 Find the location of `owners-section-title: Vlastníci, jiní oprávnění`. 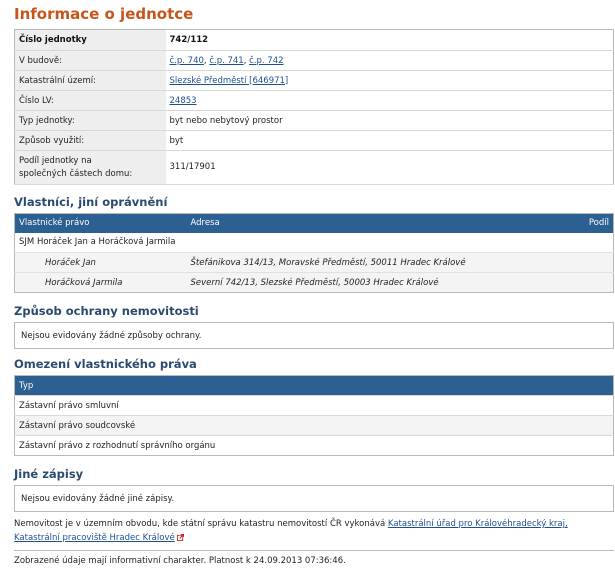

owners-section-title: Vlastníci, jiní oprávnění is located at coordinates (91, 202).